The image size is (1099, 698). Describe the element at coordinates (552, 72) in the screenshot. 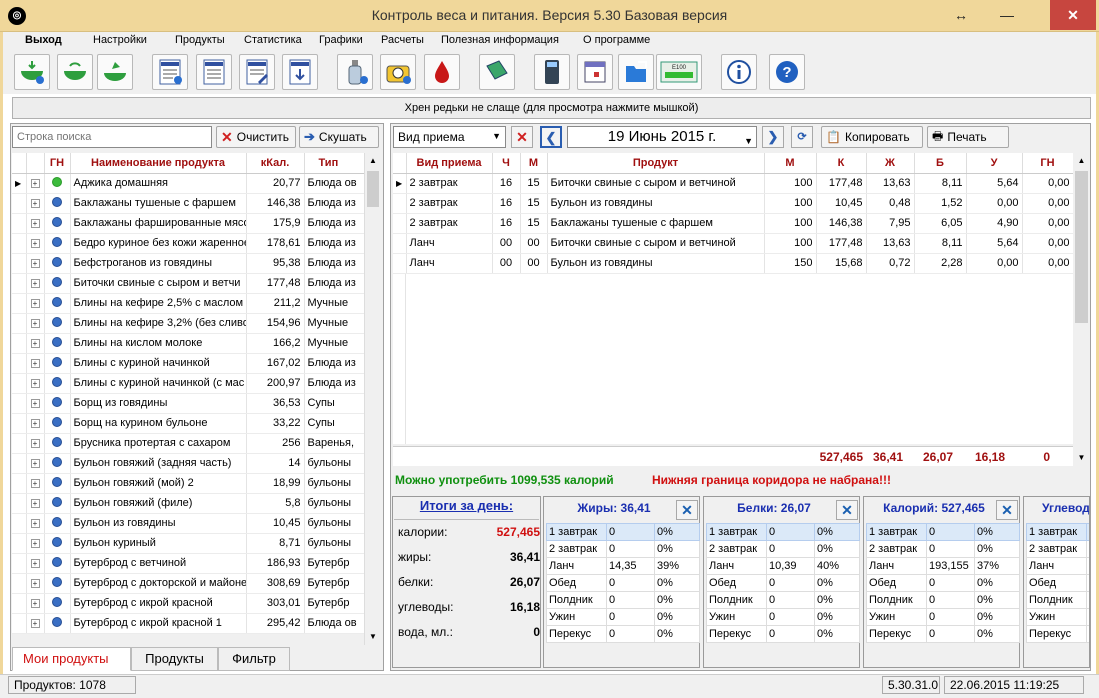

I see `calculator-button` at that location.